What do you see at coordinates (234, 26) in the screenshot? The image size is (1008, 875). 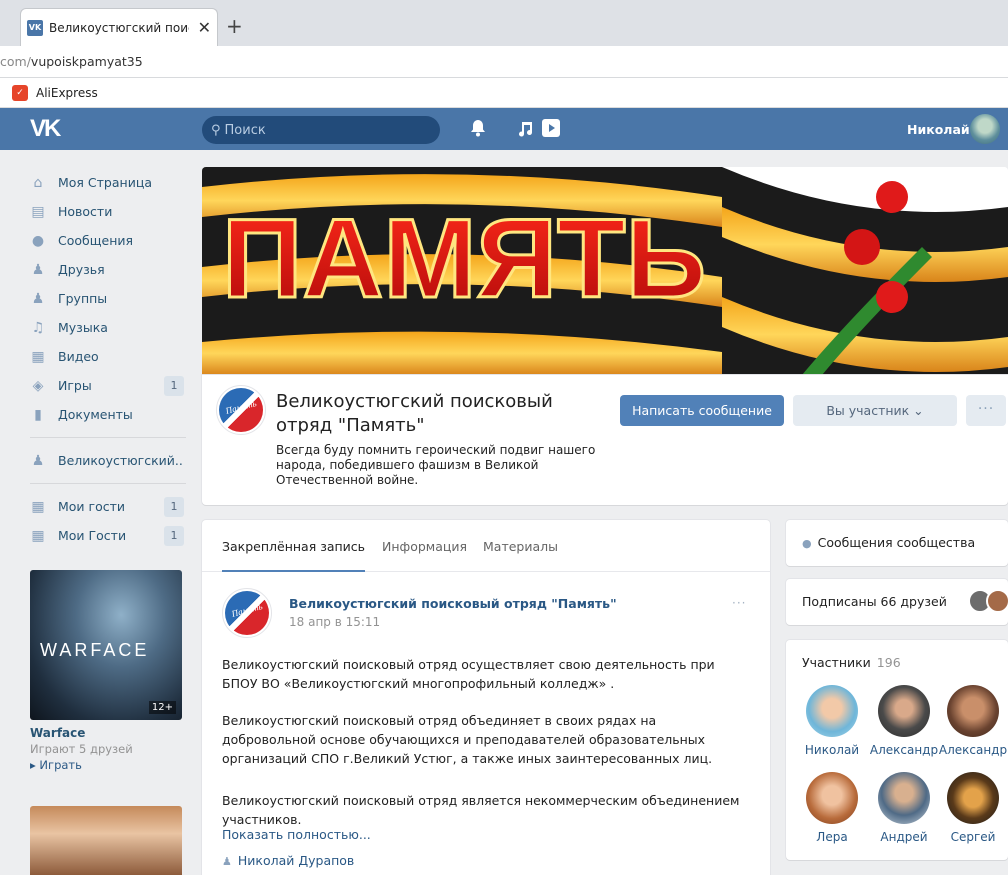 I see `new-tab-button: +` at bounding box center [234, 26].